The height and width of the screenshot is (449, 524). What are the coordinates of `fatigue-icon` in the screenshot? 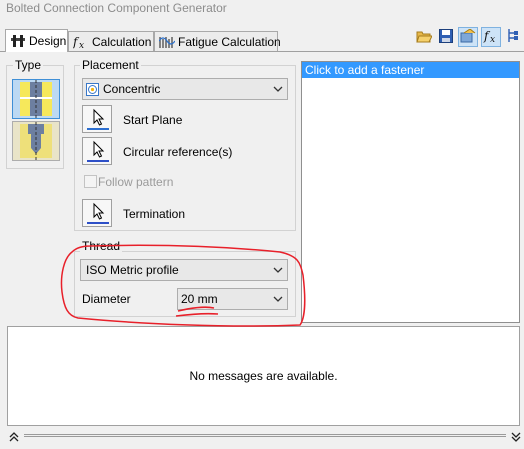 It's located at (167, 42).